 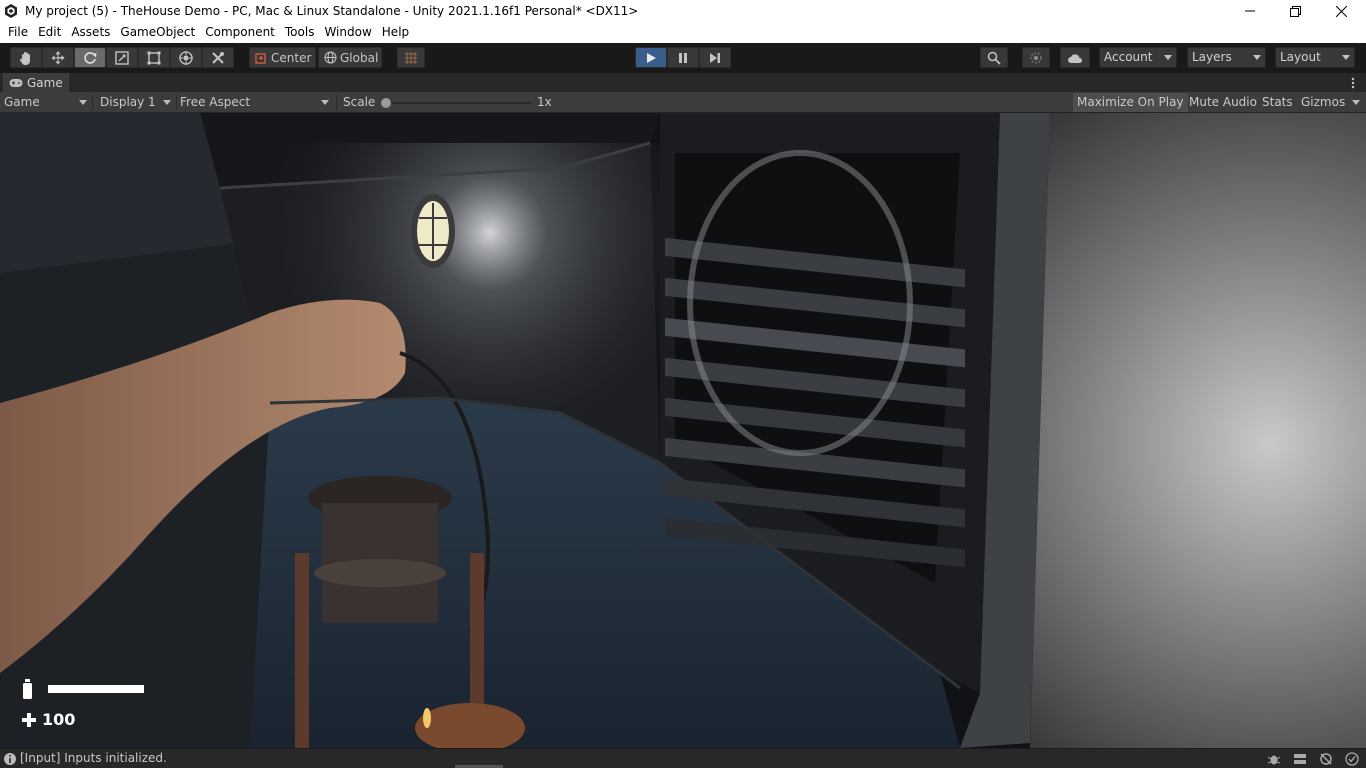 What do you see at coordinates (240, 32) in the screenshot?
I see `menu-component: Component` at bounding box center [240, 32].